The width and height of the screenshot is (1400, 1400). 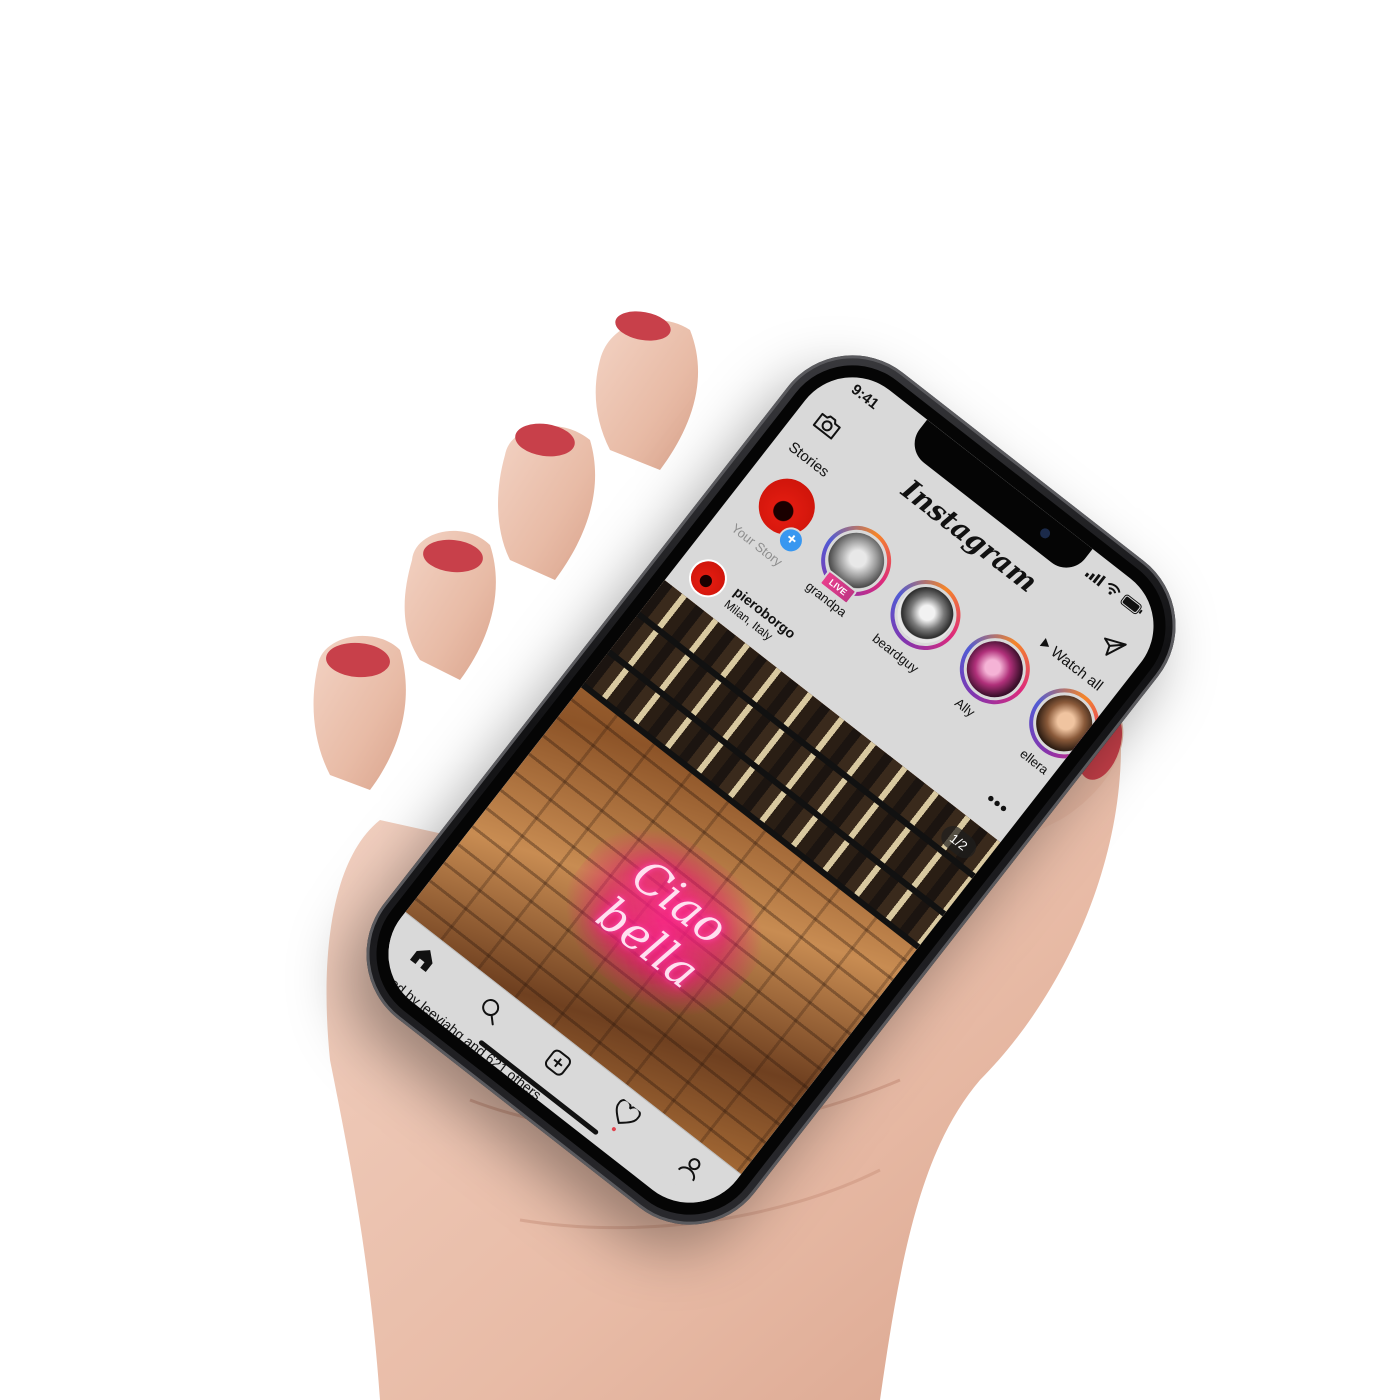 I want to click on tab-profile, so click(x=692, y=1168).